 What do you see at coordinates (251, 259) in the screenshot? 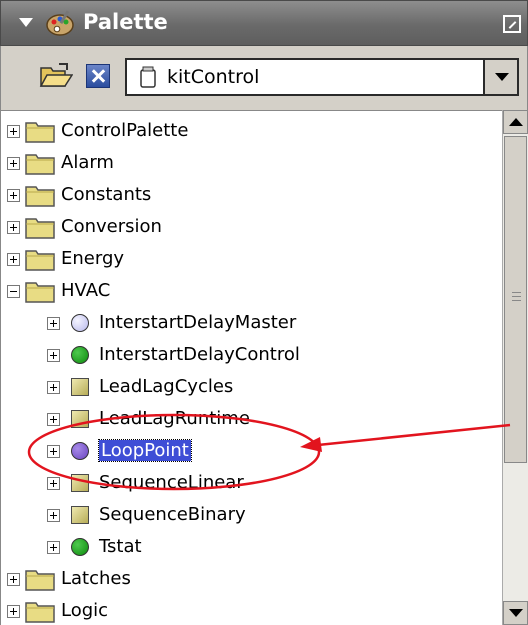
I see `tree-item: Energy` at bounding box center [251, 259].